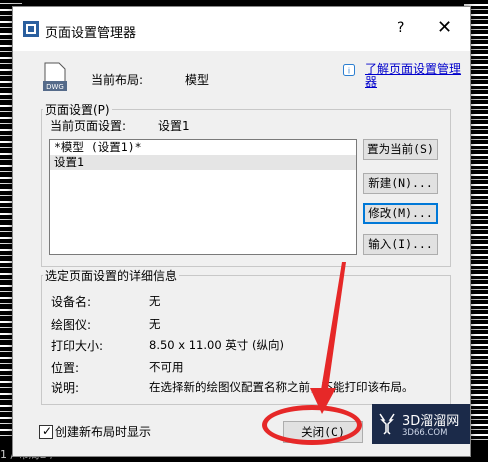 Image resolution: width=488 pixels, height=462 pixels. What do you see at coordinates (425, 433) in the screenshot?
I see `watermark-sub-text: 3D66.COM` at bounding box center [425, 433].